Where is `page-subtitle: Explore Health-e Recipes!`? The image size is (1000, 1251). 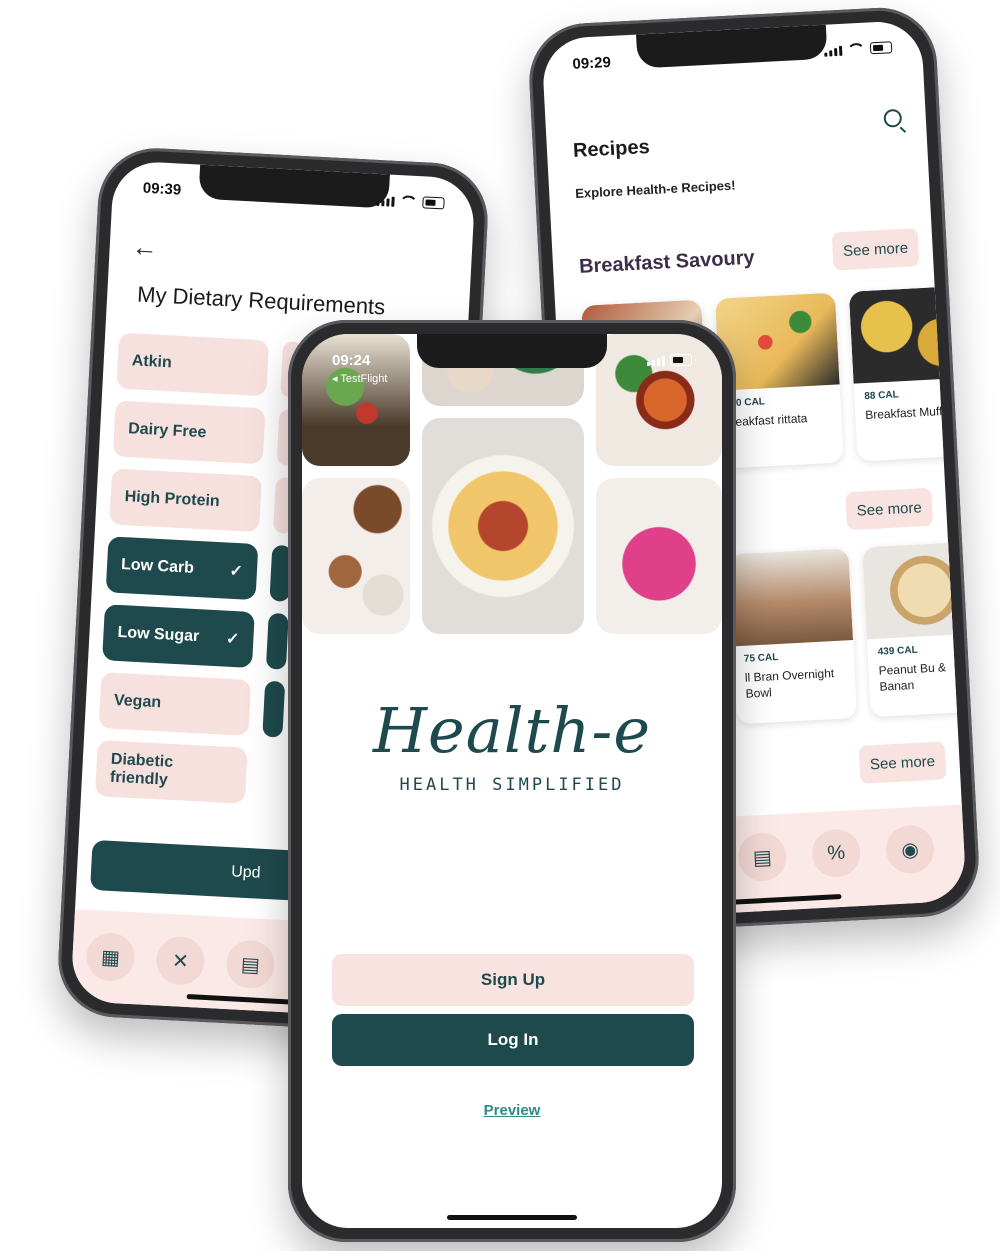 page-subtitle: Explore Health-e Recipes! is located at coordinates (655, 189).